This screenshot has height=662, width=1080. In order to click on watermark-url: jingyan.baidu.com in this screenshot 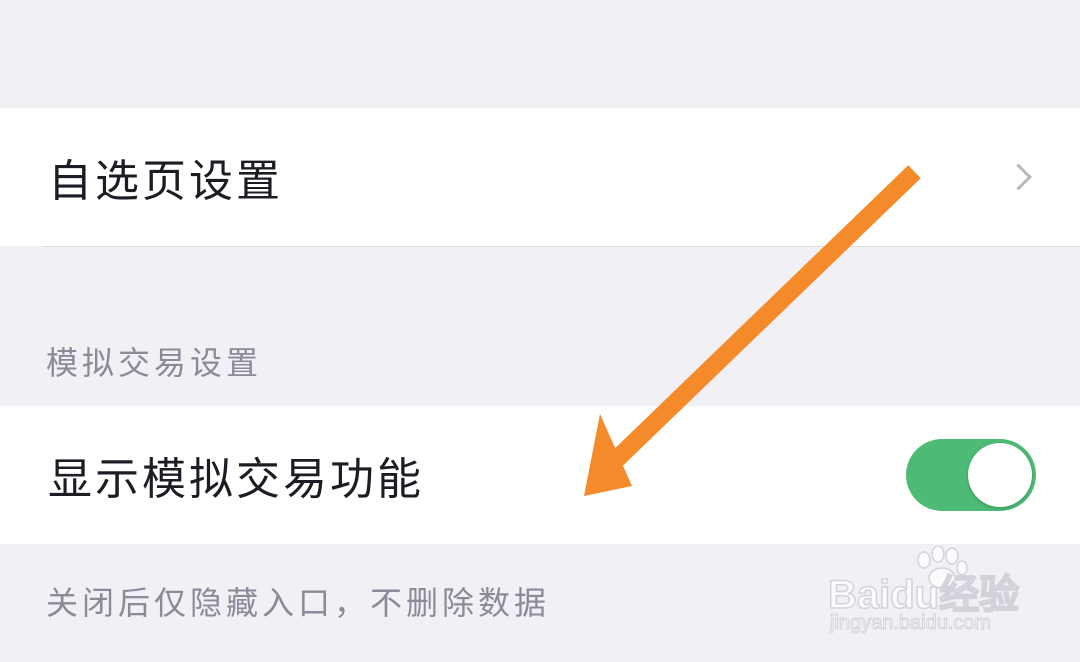, I will do `click(910, 623)`.